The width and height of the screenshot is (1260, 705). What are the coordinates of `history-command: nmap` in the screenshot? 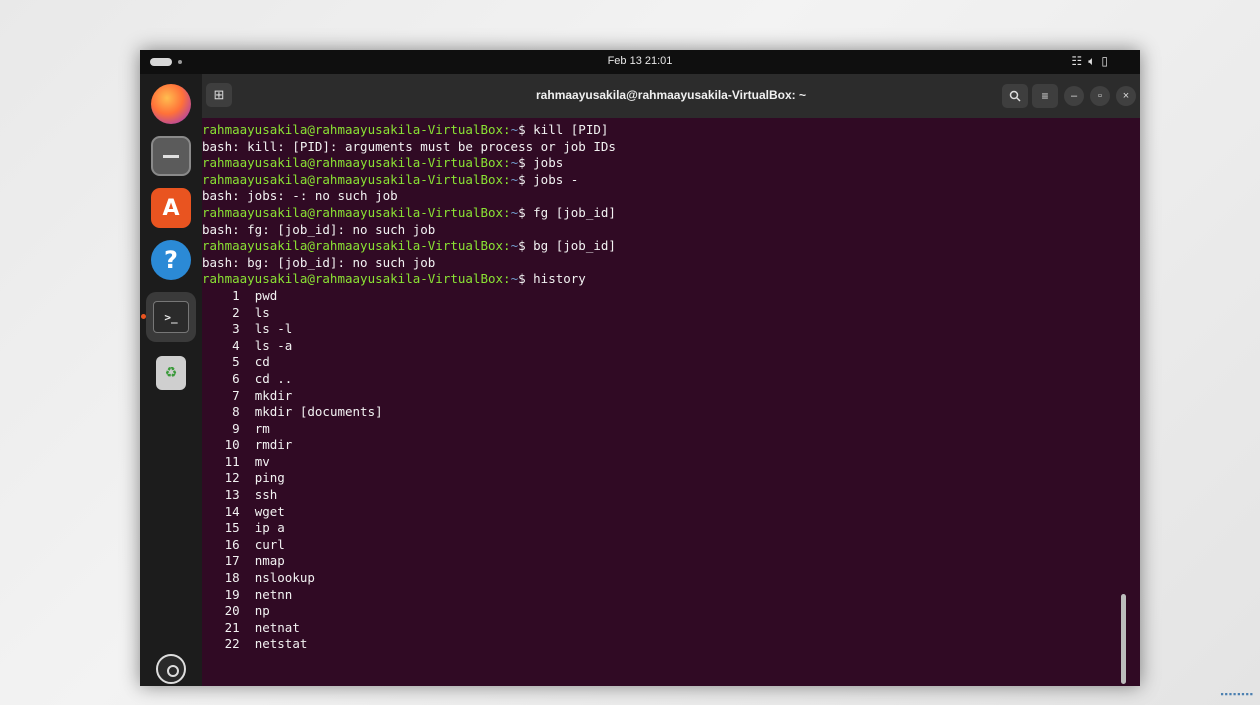 It's located at (262, 561).